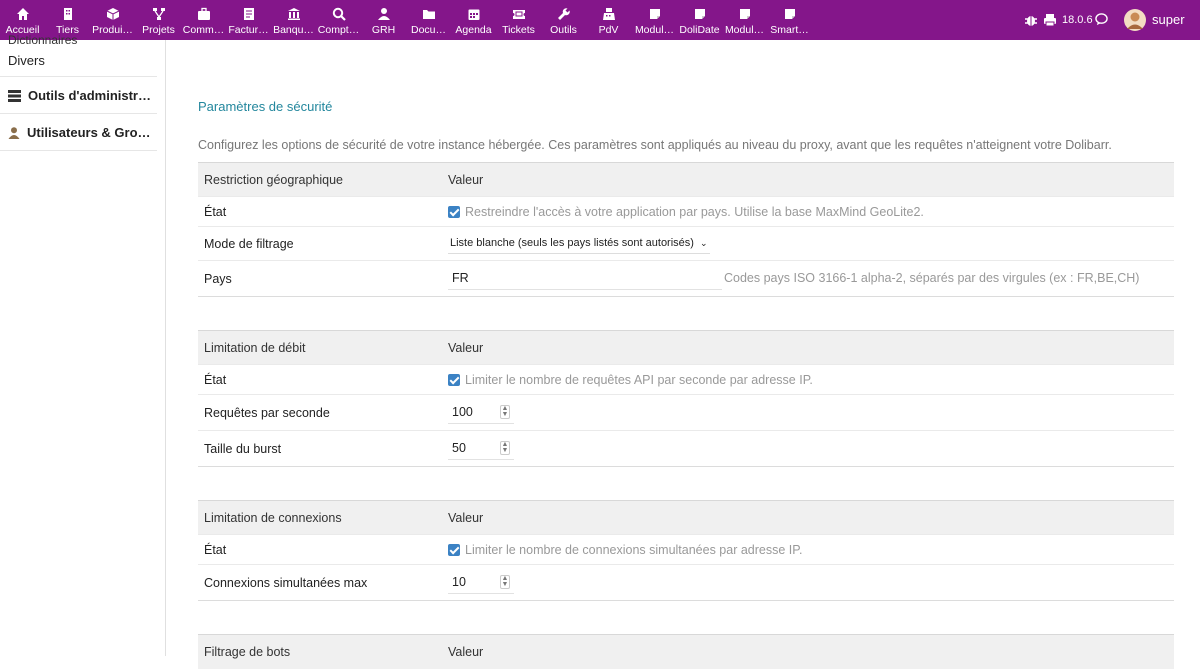 The height and width of the screenshot is (669, 1200). I want to click on bot-filter-table: Filtrage de bots Valeur, so click(686, 651).